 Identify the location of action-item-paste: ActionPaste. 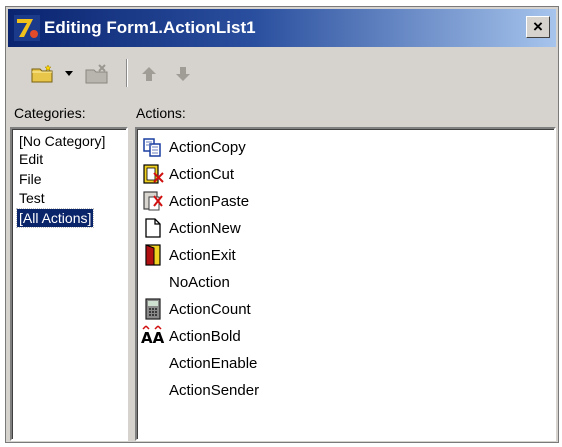
(195, 201).